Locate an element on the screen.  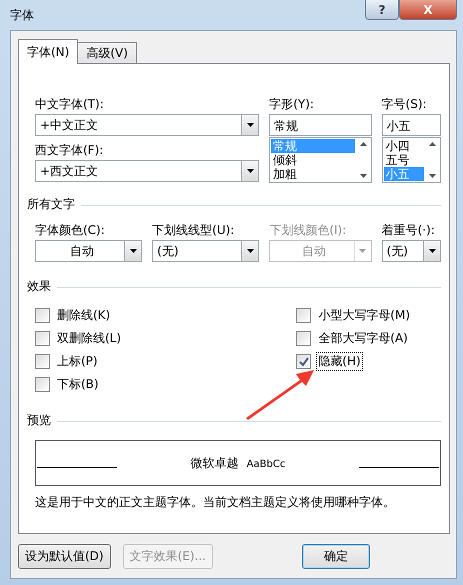
checkbox-label: 小型大写字母(M) is located at coordinates (364, 315).